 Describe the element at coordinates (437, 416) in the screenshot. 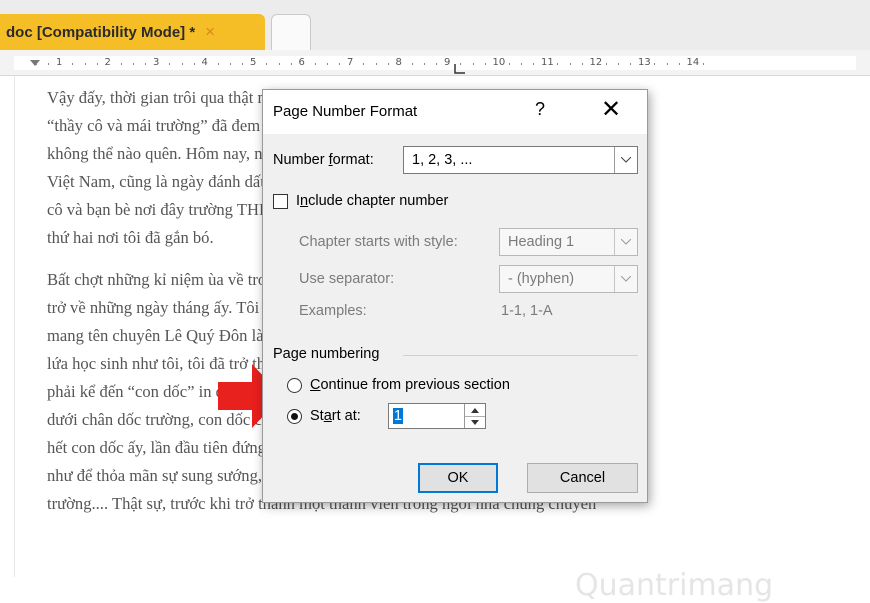

I see `start-at-stepper: 1` at that location.